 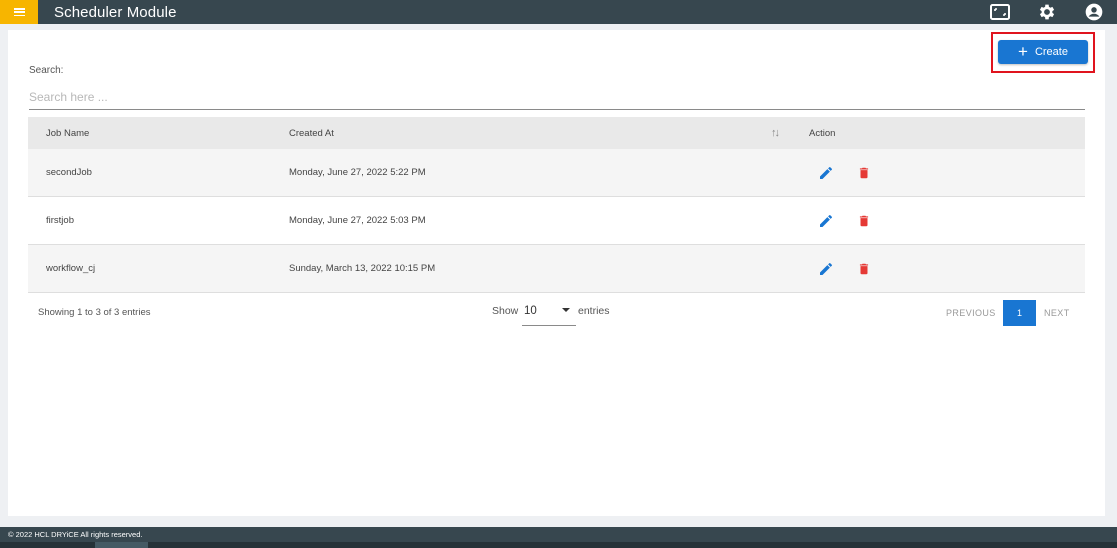 I want to click on create-button-label: Create, so click(x=1051, y=52).